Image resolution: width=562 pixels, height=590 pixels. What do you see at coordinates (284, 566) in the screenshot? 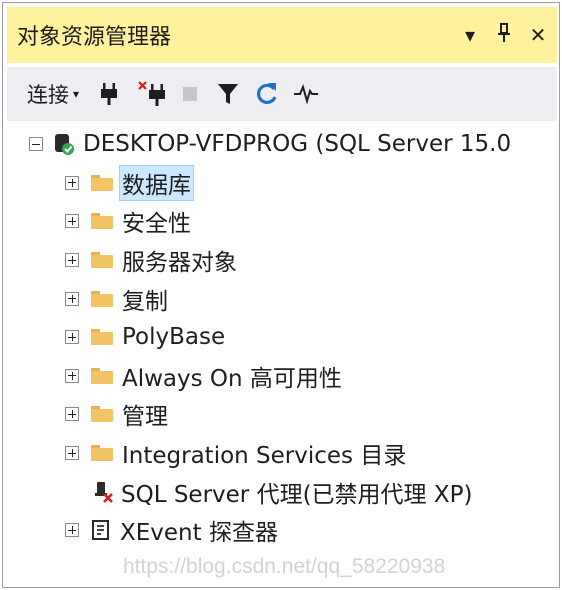
I see `watermark-url: https://blog.csdn.net/qq_58220938` at bounding box center [284, 566].